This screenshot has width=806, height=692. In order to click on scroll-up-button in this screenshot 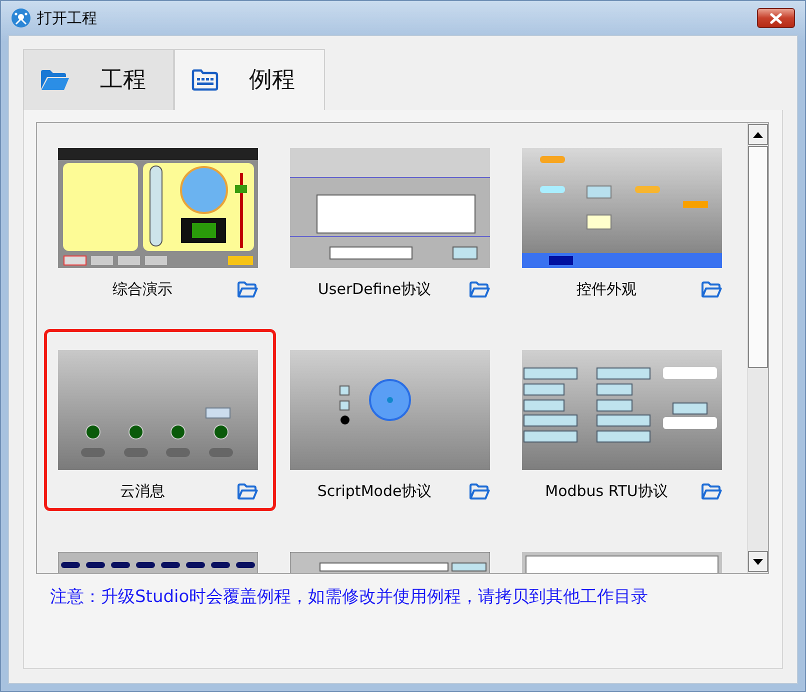, I will do `click(758, 134)`.